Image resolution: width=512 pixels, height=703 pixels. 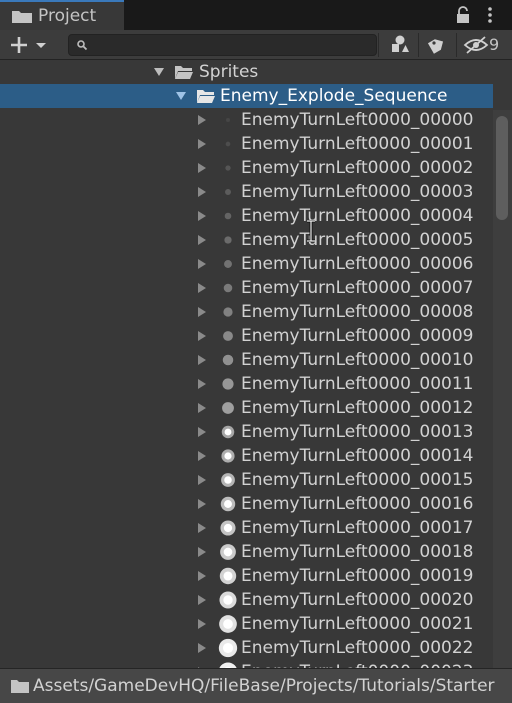 I want to click on tree-item-label: EnemyTurnLeft0000_00017, so click(x=357, y=528).